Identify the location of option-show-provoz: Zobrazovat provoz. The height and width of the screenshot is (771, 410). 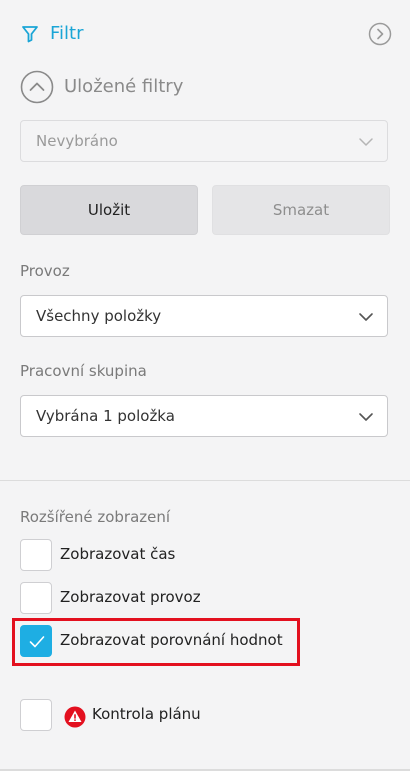
(200, 599).